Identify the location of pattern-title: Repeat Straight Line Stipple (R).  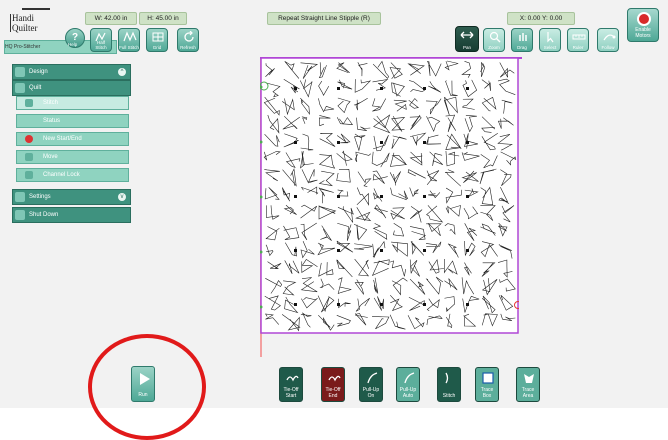
(324, 18).